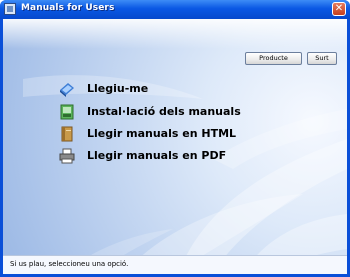  Describe the element at coordinates (164, 111) in the screenshot. I see `menu-item-label: Instal·lació dels manuals` at that location.